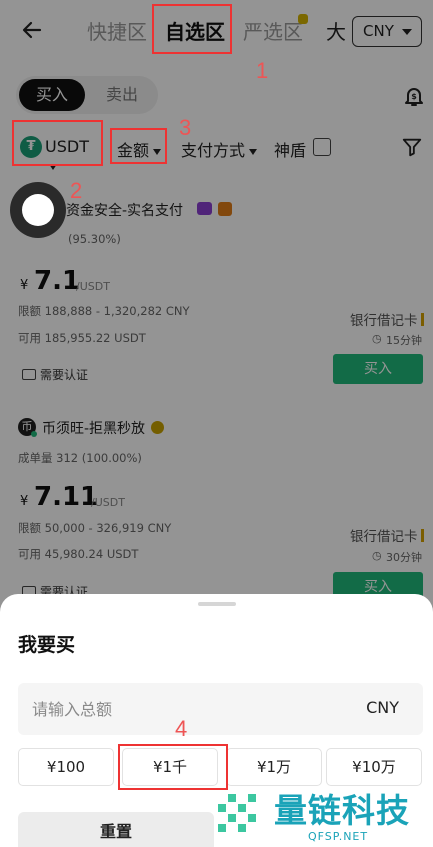 The height and width of the screenshot is (847, 433). I want to click on amount-field: CNY, so click(220, 709).